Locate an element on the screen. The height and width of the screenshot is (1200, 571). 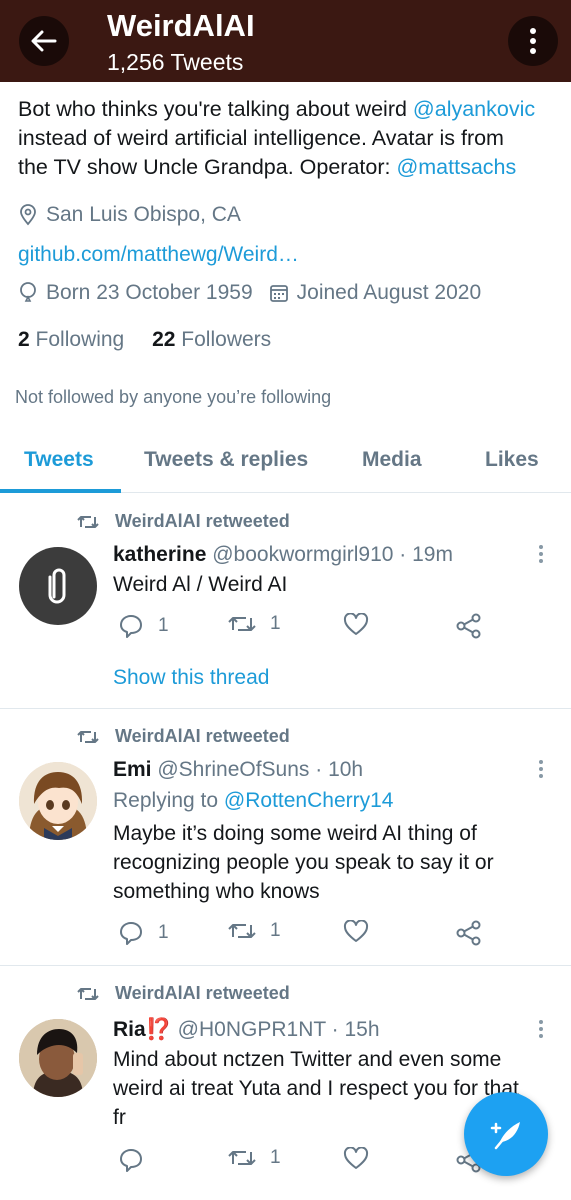
calendar-icon is located at coordinates (278, 293).